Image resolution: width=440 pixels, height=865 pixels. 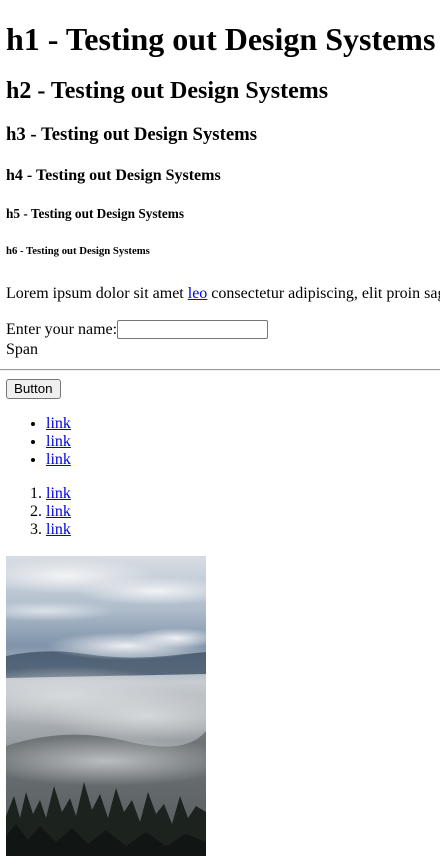 I want to click on ul-link-2: link, so click(x=58, y=441).